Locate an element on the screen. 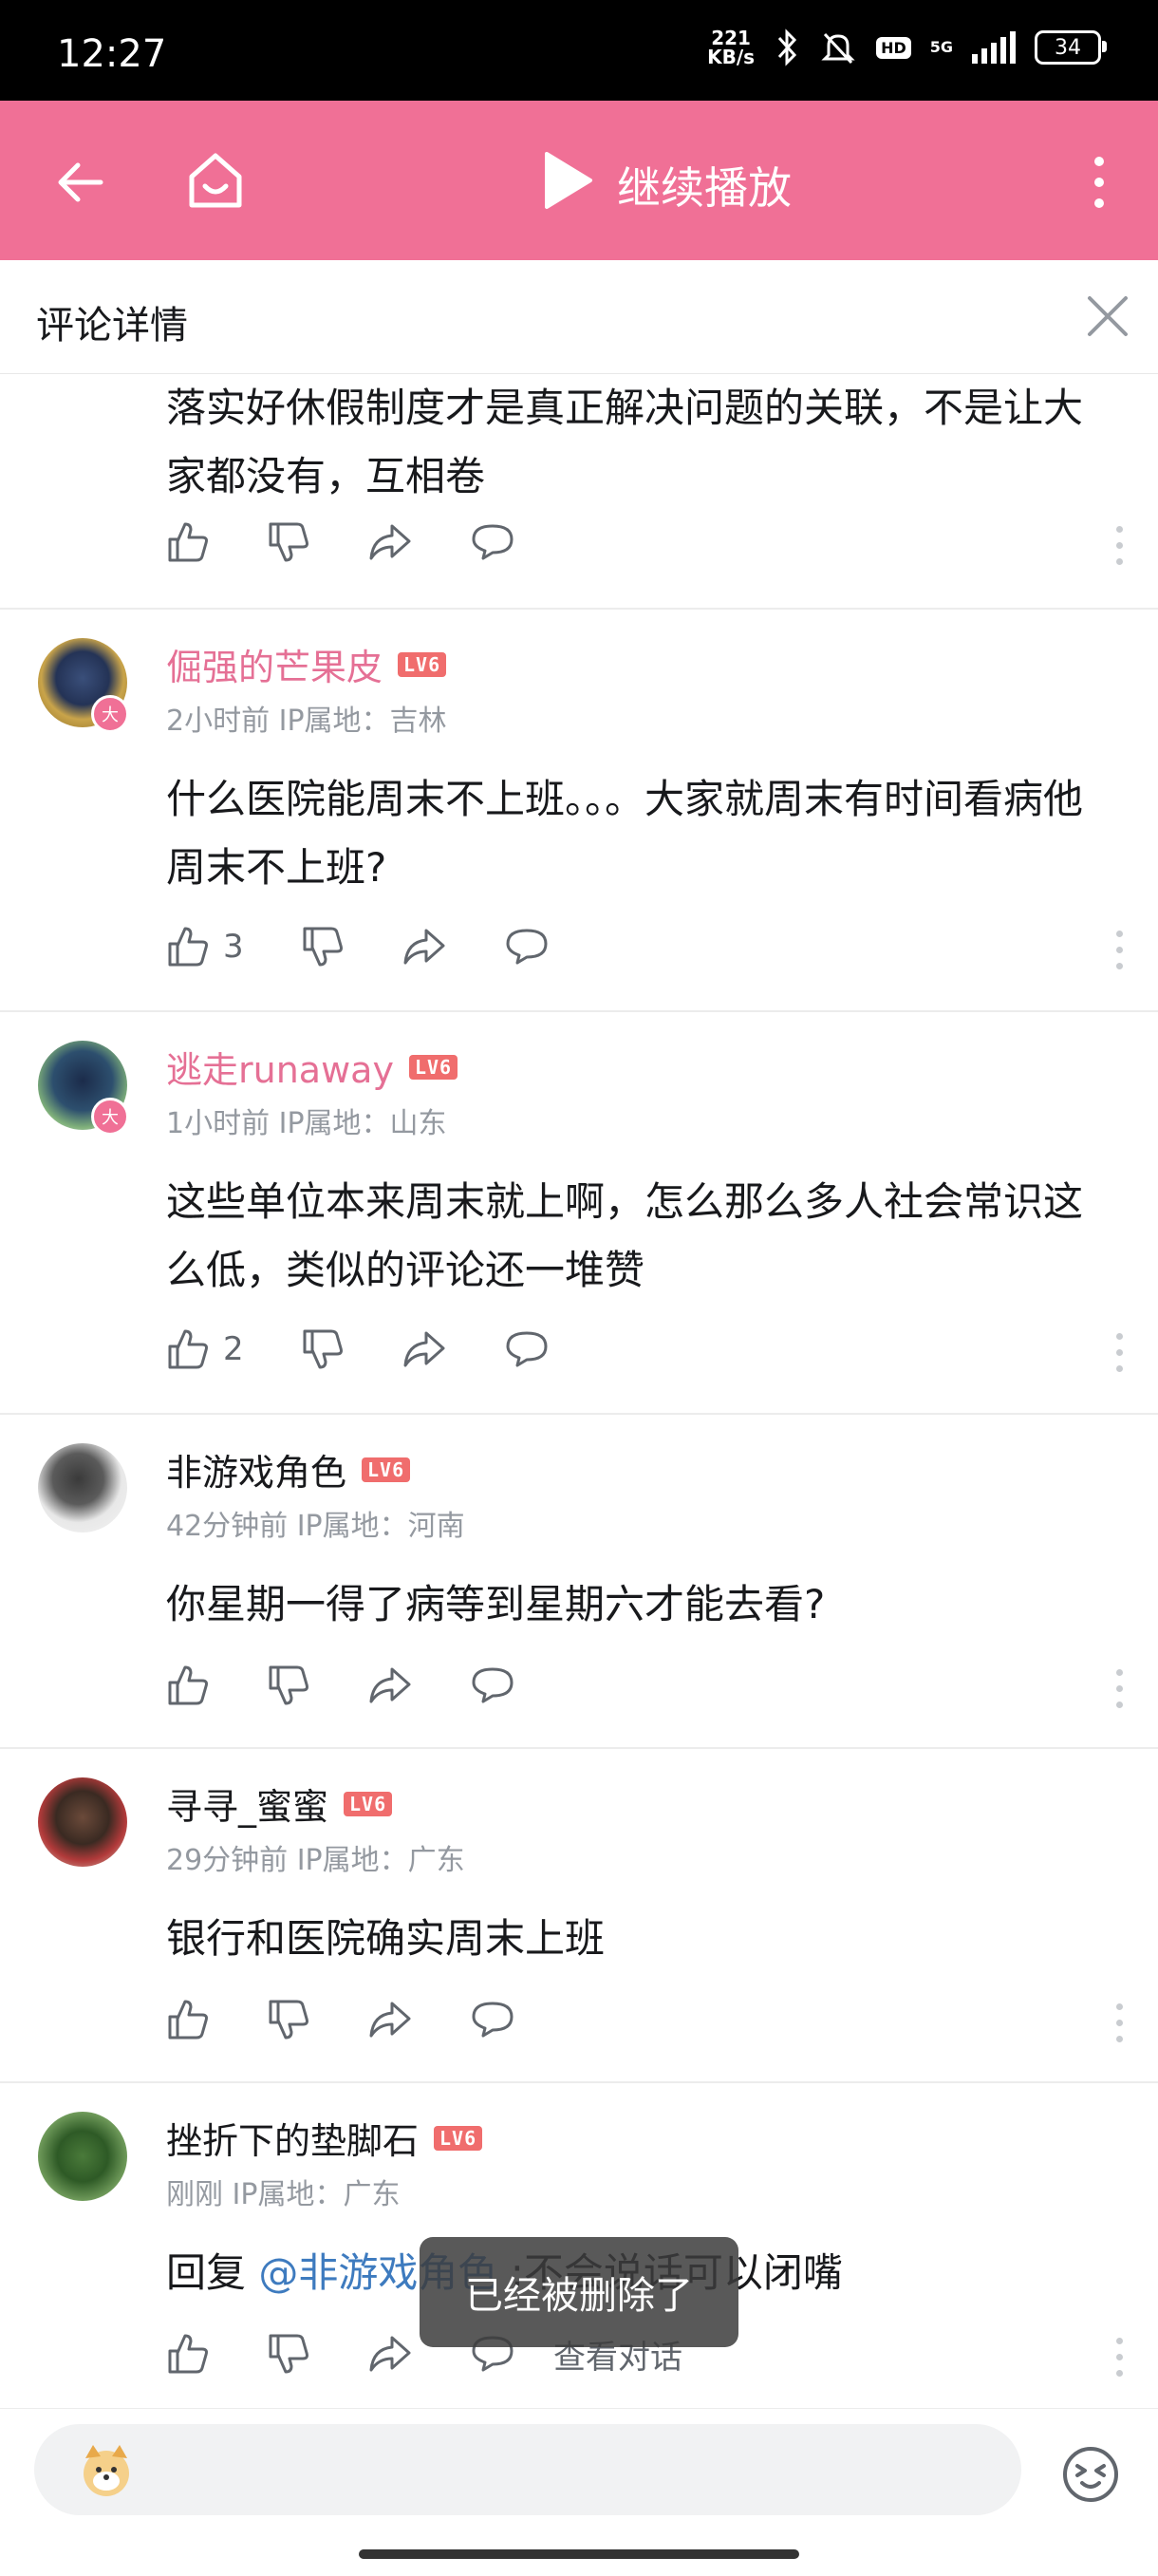 The image size is (1158, 2576). emoji-icon is located at coordinates (1090, 2474).